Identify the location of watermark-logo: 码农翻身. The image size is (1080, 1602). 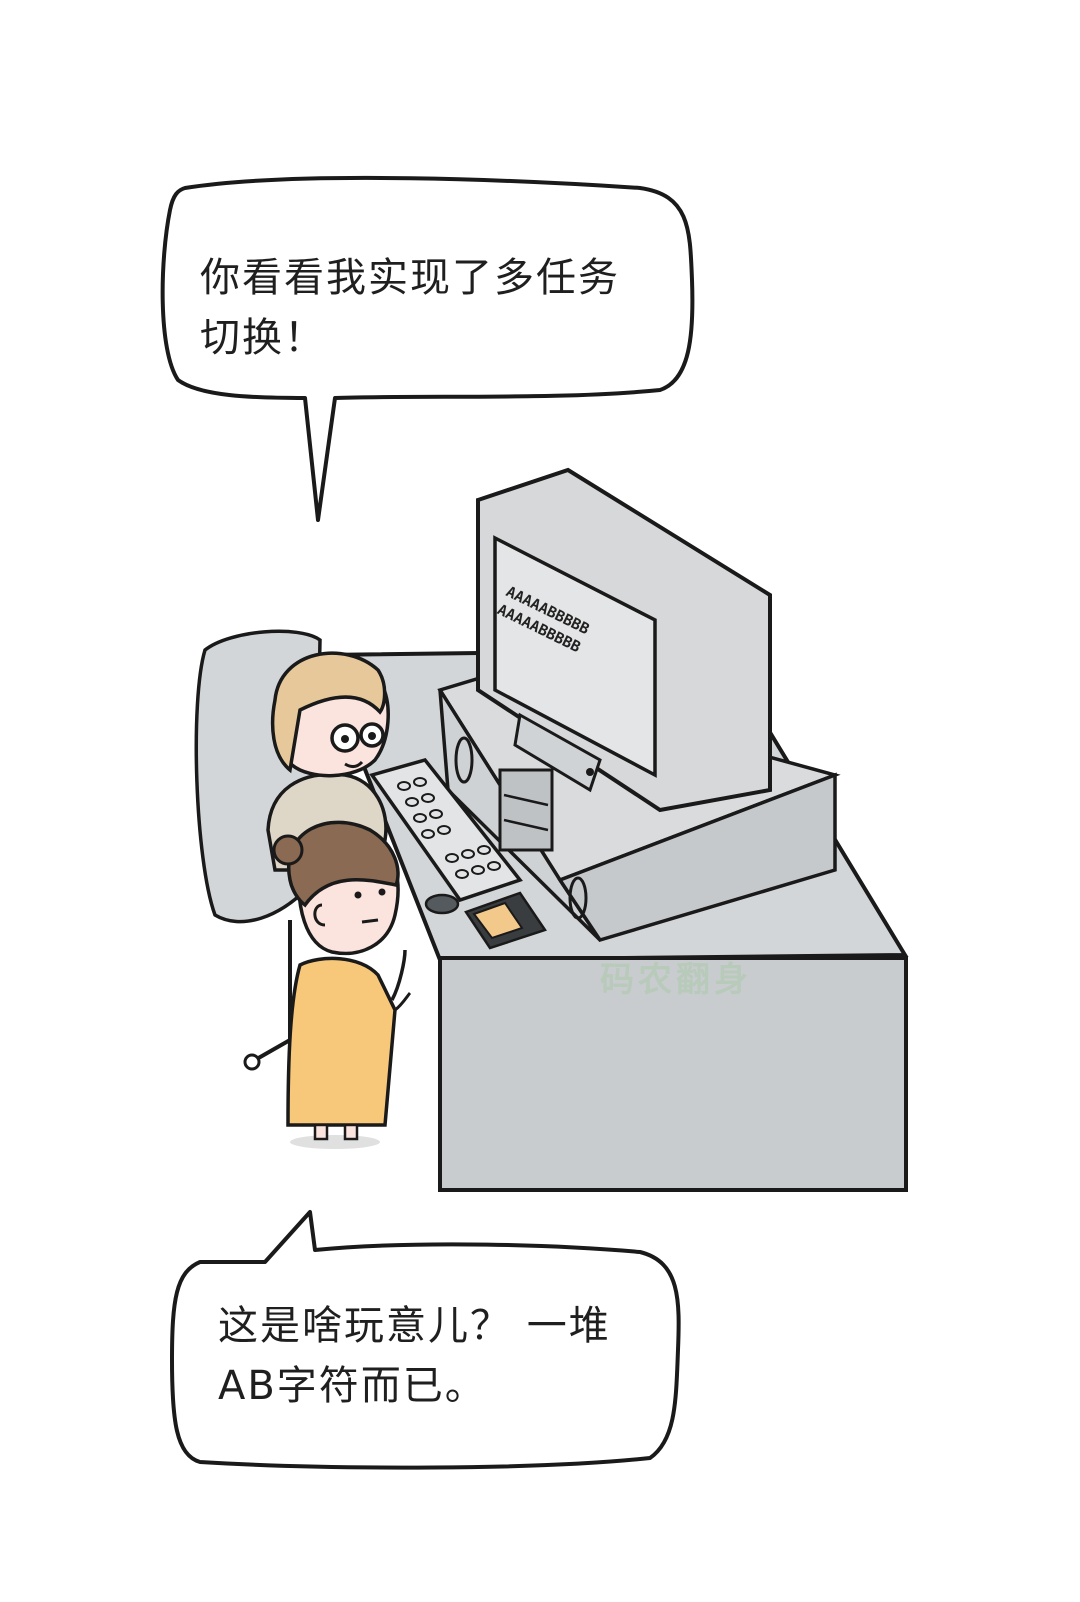
(676, 980).